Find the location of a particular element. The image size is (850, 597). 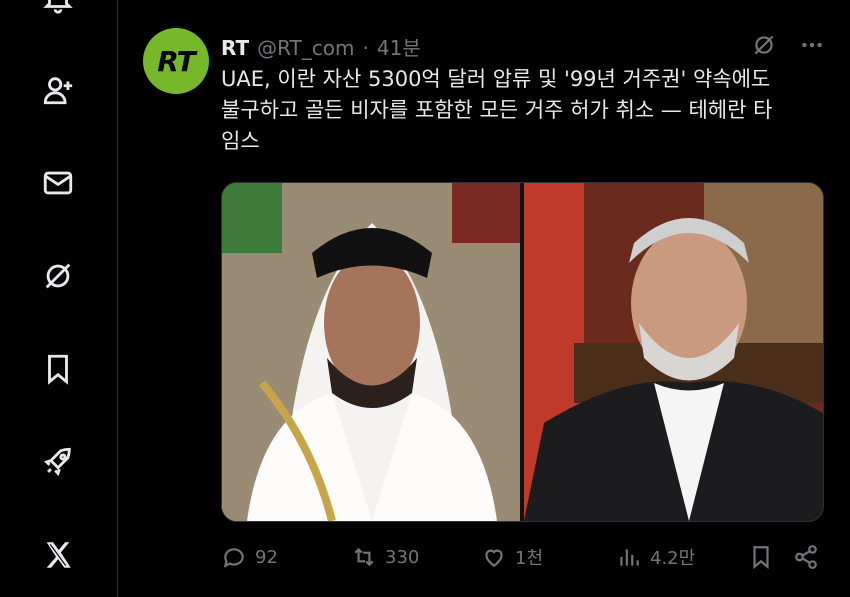

x-logo-icon is located at coordinates (58, 555).